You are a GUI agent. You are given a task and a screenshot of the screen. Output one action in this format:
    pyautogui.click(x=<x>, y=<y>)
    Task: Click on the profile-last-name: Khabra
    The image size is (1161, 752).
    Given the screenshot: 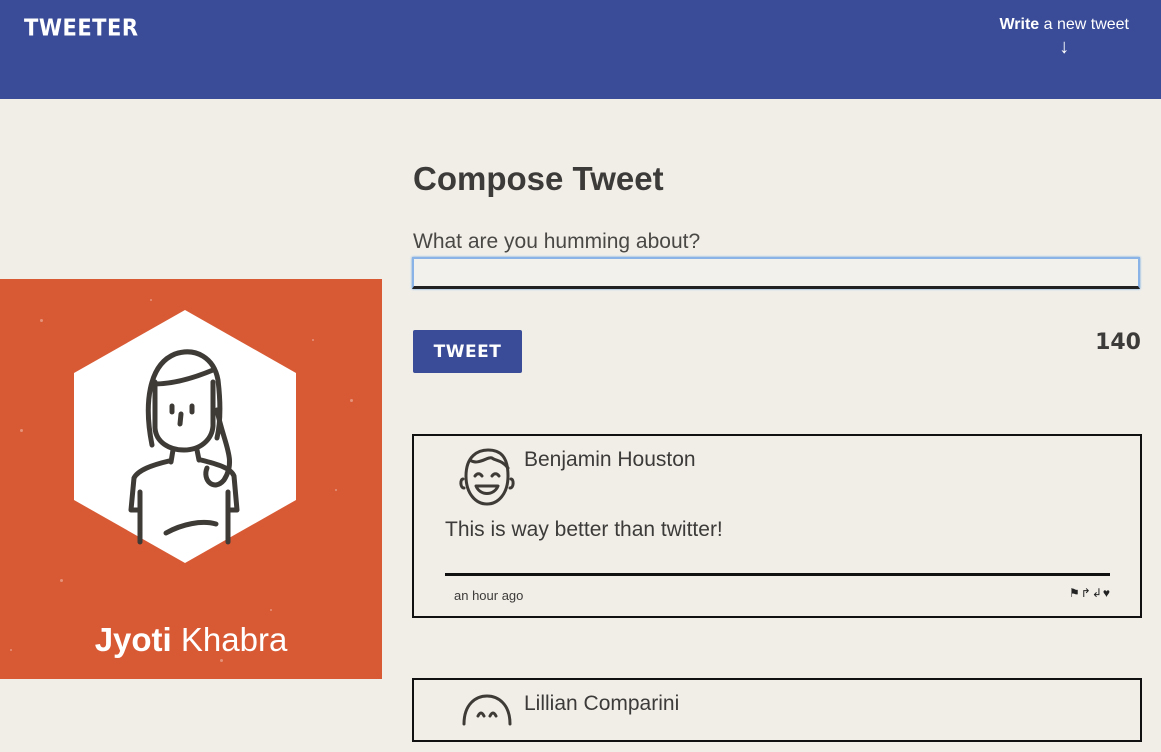 What is the action you would take?
    pyautogui.click(x=234, y=639)
    